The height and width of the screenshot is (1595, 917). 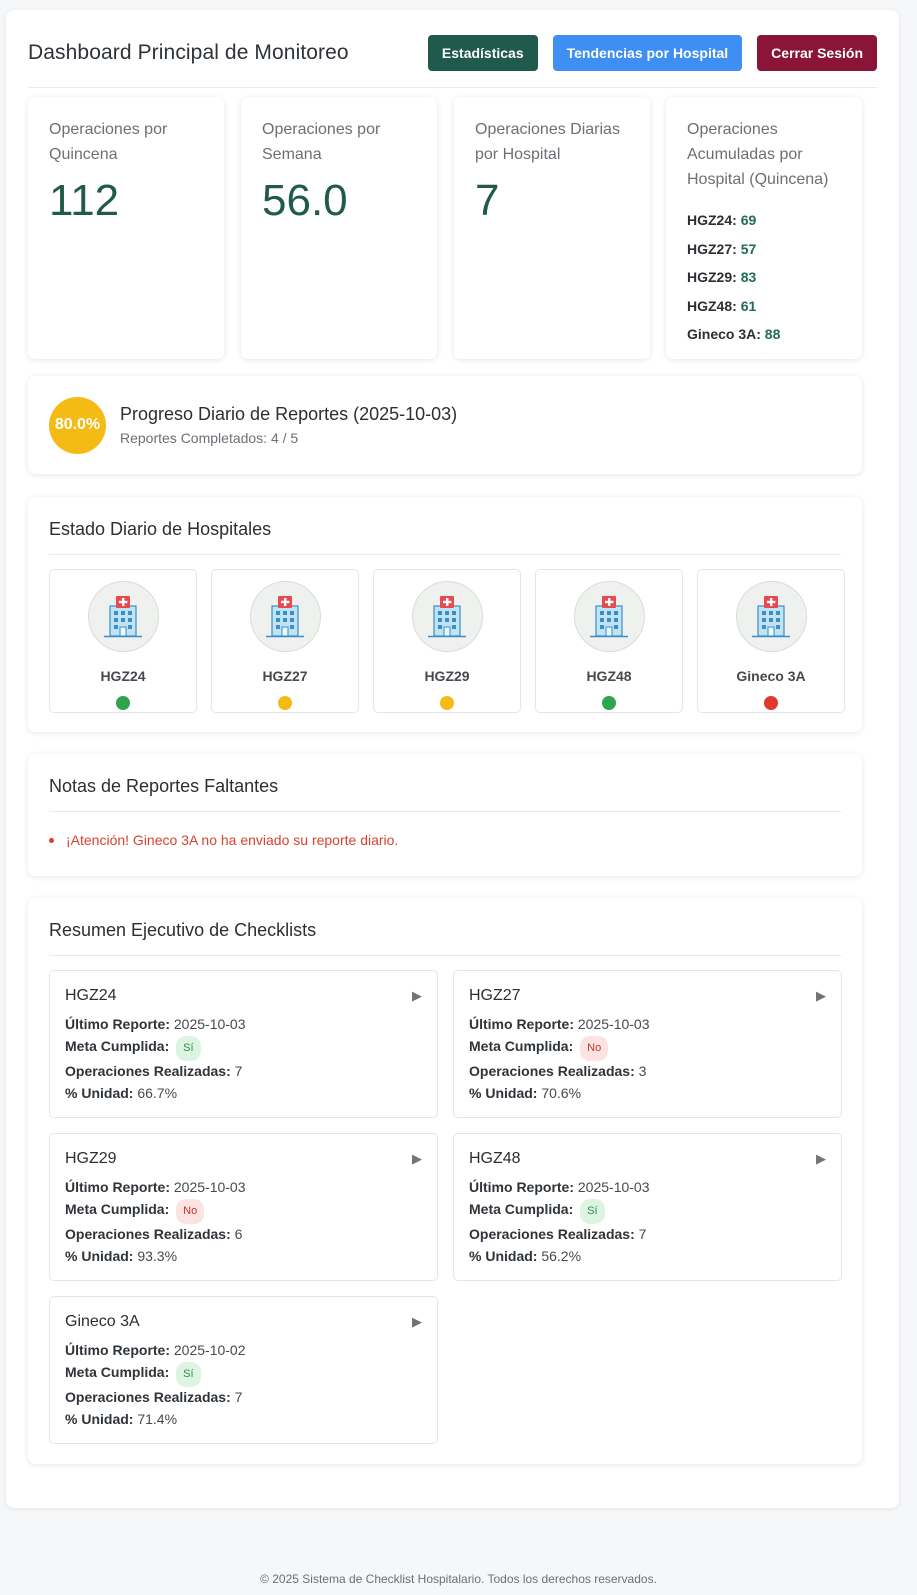 I want to click on metric-label: Operaciones por Semana, so click(x=321, y=142).